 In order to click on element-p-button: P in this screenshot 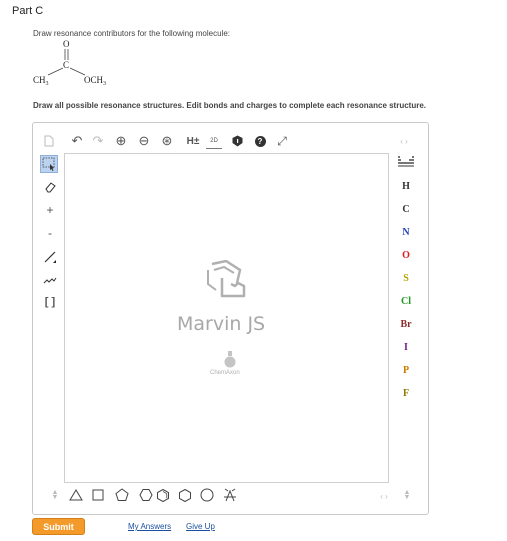, I will do `click(406, 370)`.